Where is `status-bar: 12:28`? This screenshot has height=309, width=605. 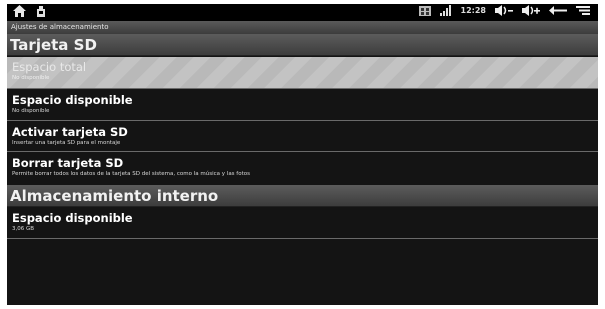 status-bar: 12:28 is located at coordinates (302, 12).